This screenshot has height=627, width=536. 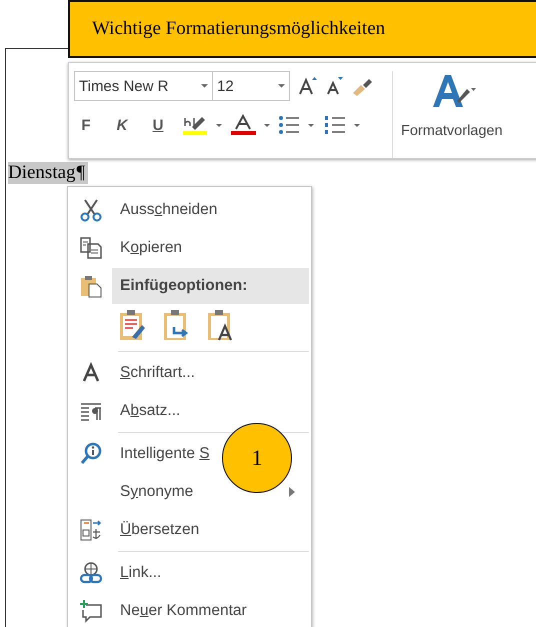 I want to click on translate-icon, so click(x=91, y=530).